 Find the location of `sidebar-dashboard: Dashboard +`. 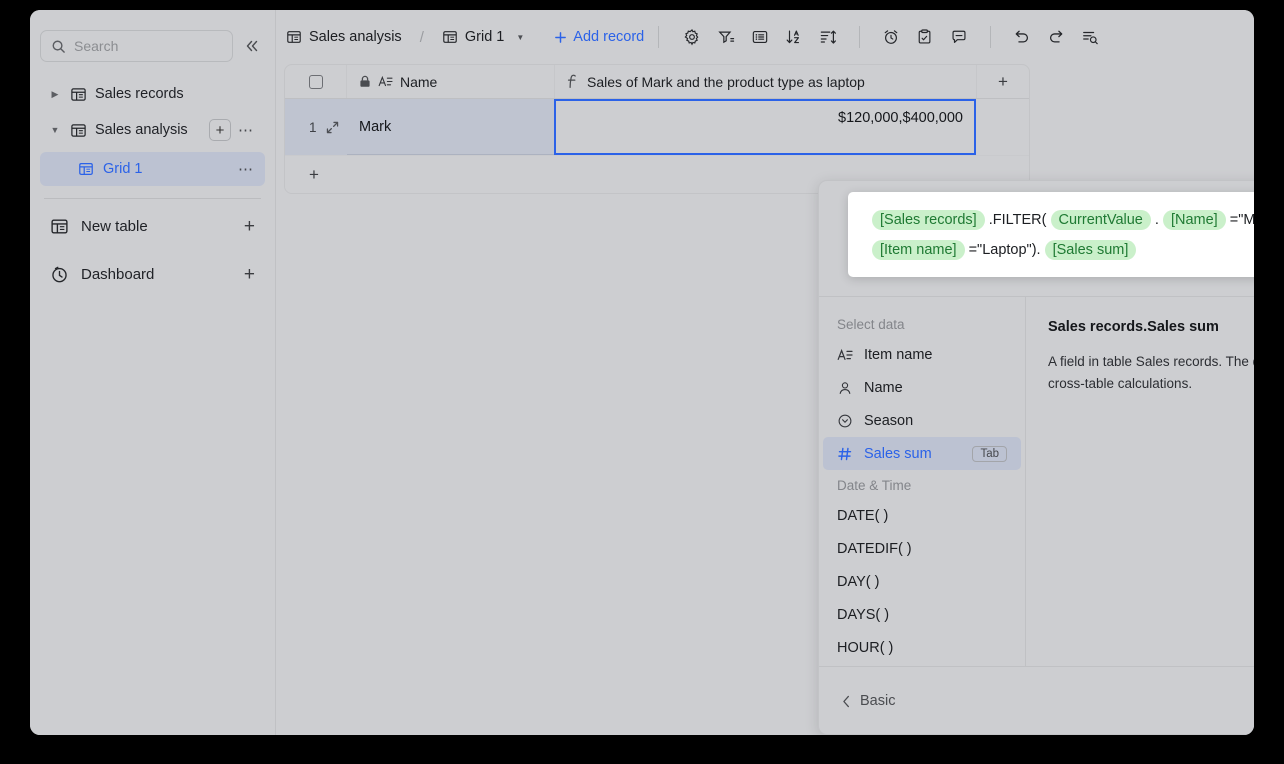

sidebar-dashboard: Dashboard + is located at coordinates (152, 274).